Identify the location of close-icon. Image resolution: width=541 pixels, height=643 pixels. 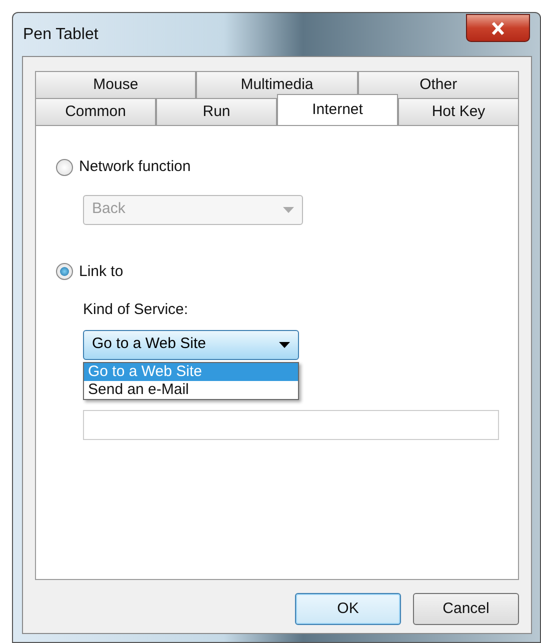
(498, 28).